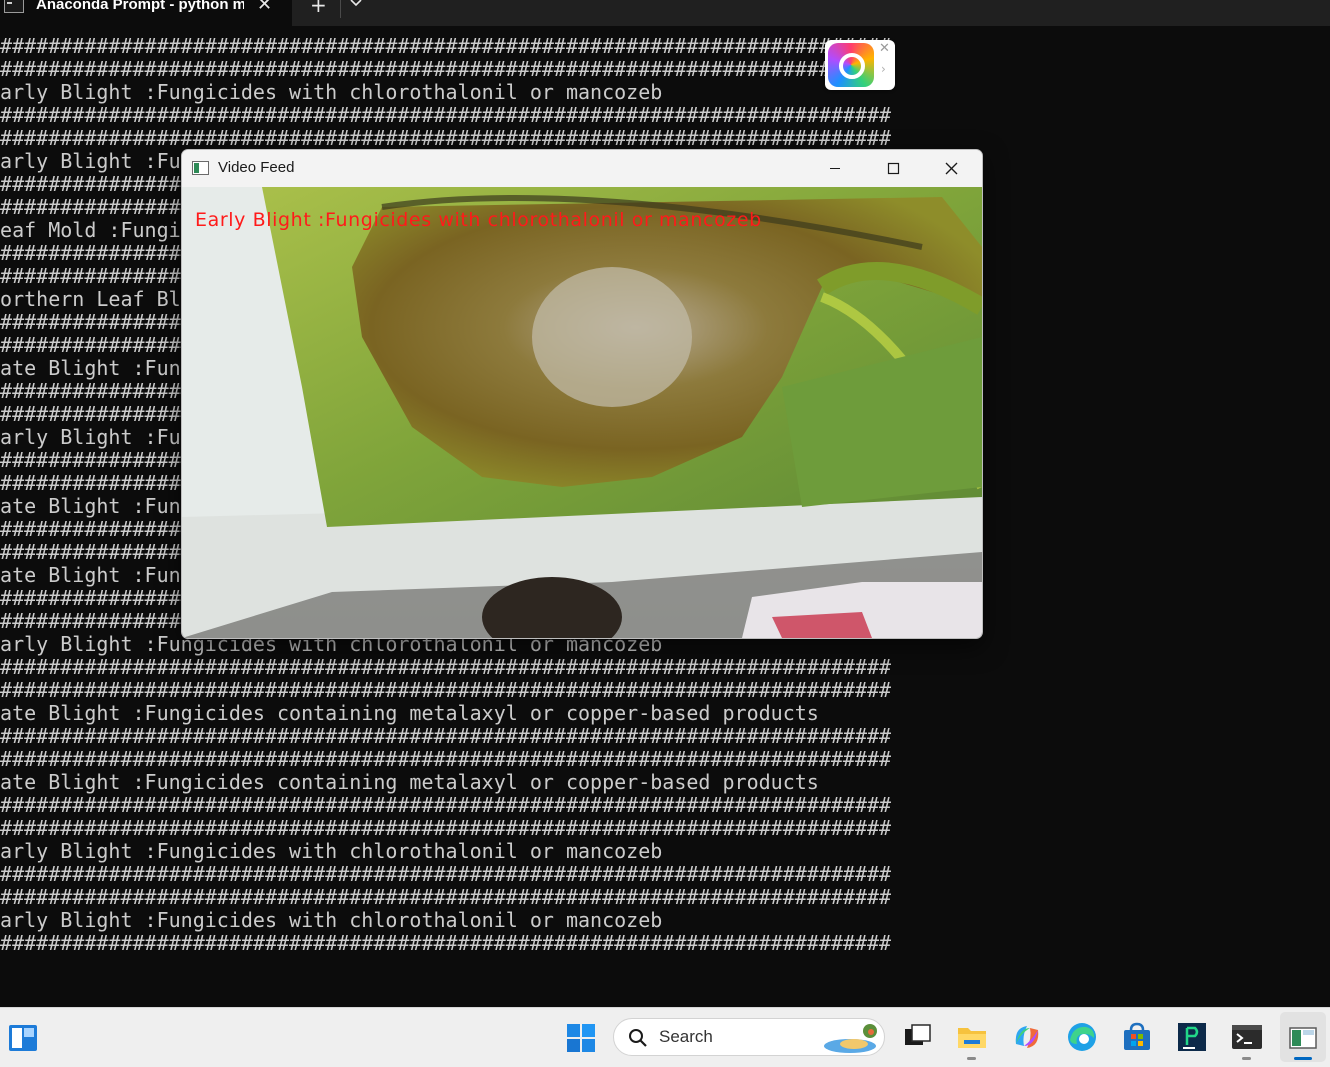 The image size is (1330, 1067). What do you see at coordinates (140, 6) in the screenshot?
I see `terminal-tab-title: Anaconda Prompt - python m` at bounding box center [140, 6].